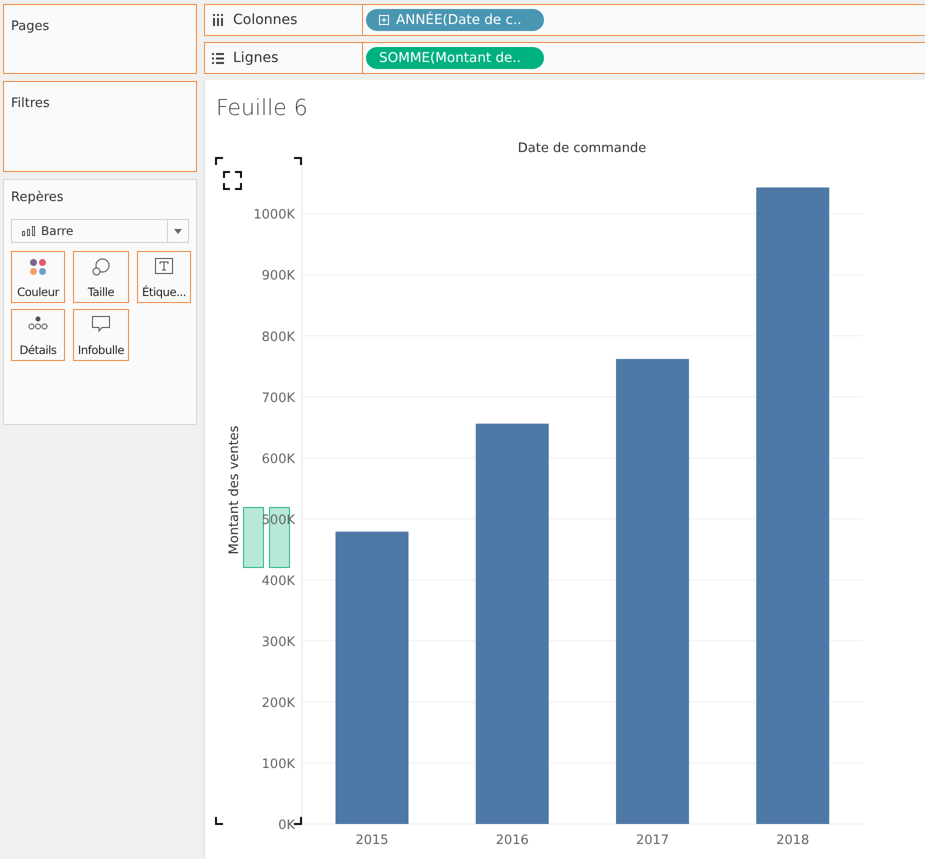 The width and height of the screenshot is (925, 859). Describe the element at coordinates (278, 642) in the screenshot. I see `y-tick-label: 300K` at that location.